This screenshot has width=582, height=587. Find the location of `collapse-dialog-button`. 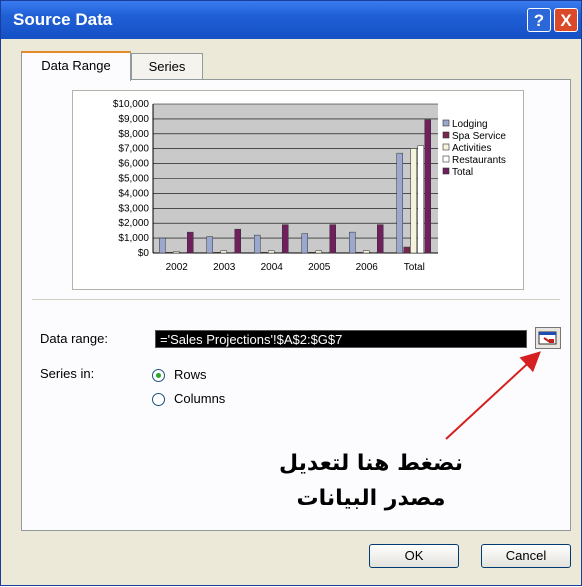

collapse-dialog-button is located at coordinates (548, 338).